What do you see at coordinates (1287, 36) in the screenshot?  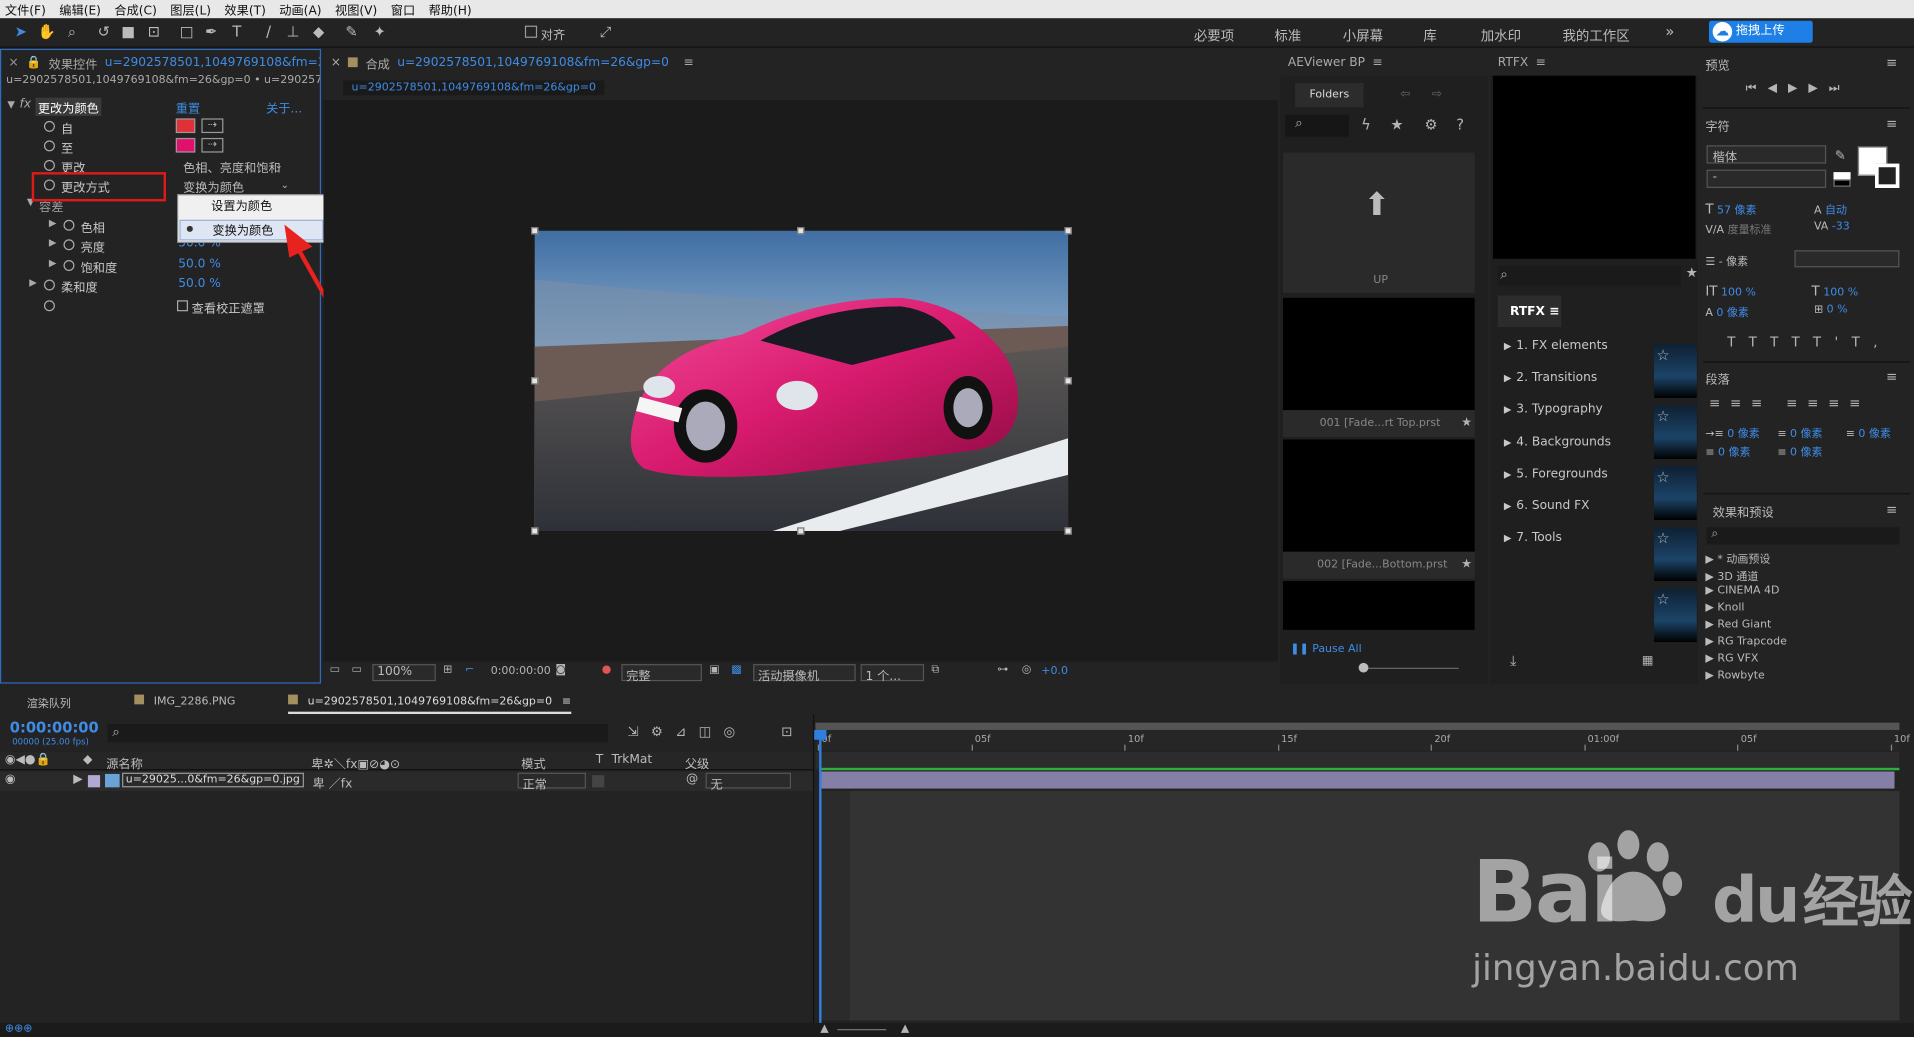 I see `workspace-tab: 标准` at bounding box center [1287, 36].